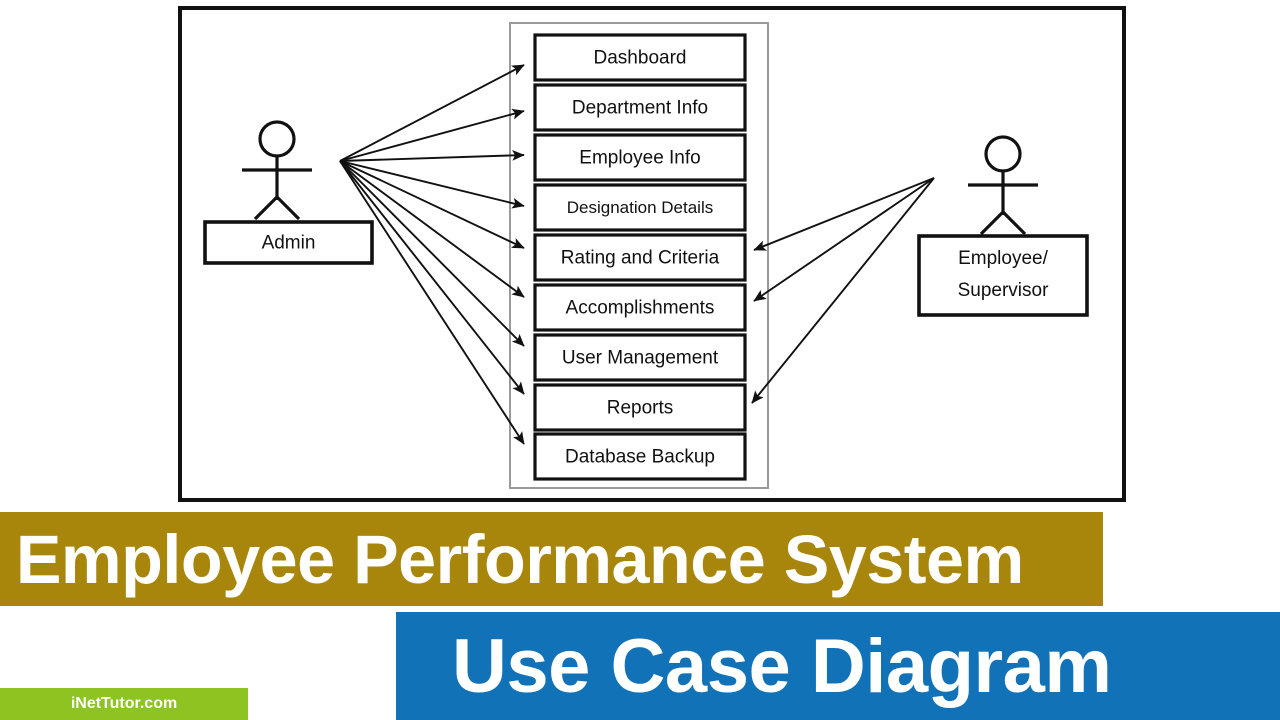  I want to click on use-case-reports: Reports, so click(640, 407).